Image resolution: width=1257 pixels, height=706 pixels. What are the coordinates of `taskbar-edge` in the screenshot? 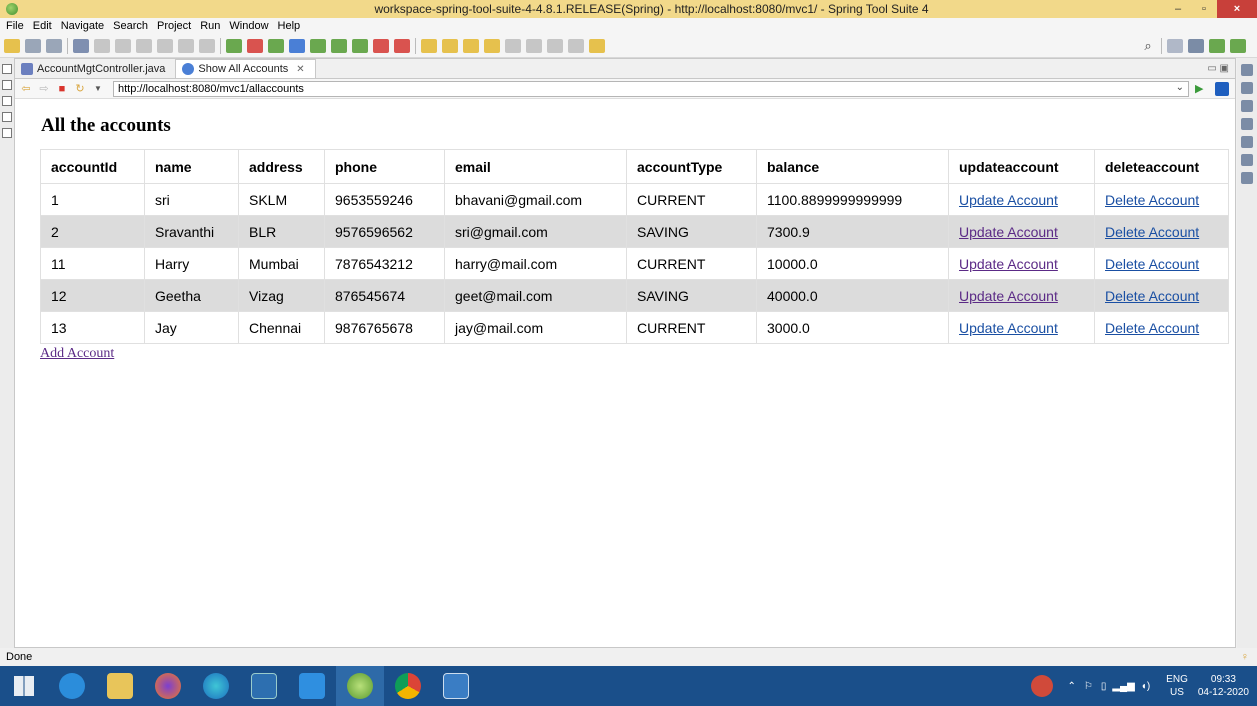 It's located at (216, 686).